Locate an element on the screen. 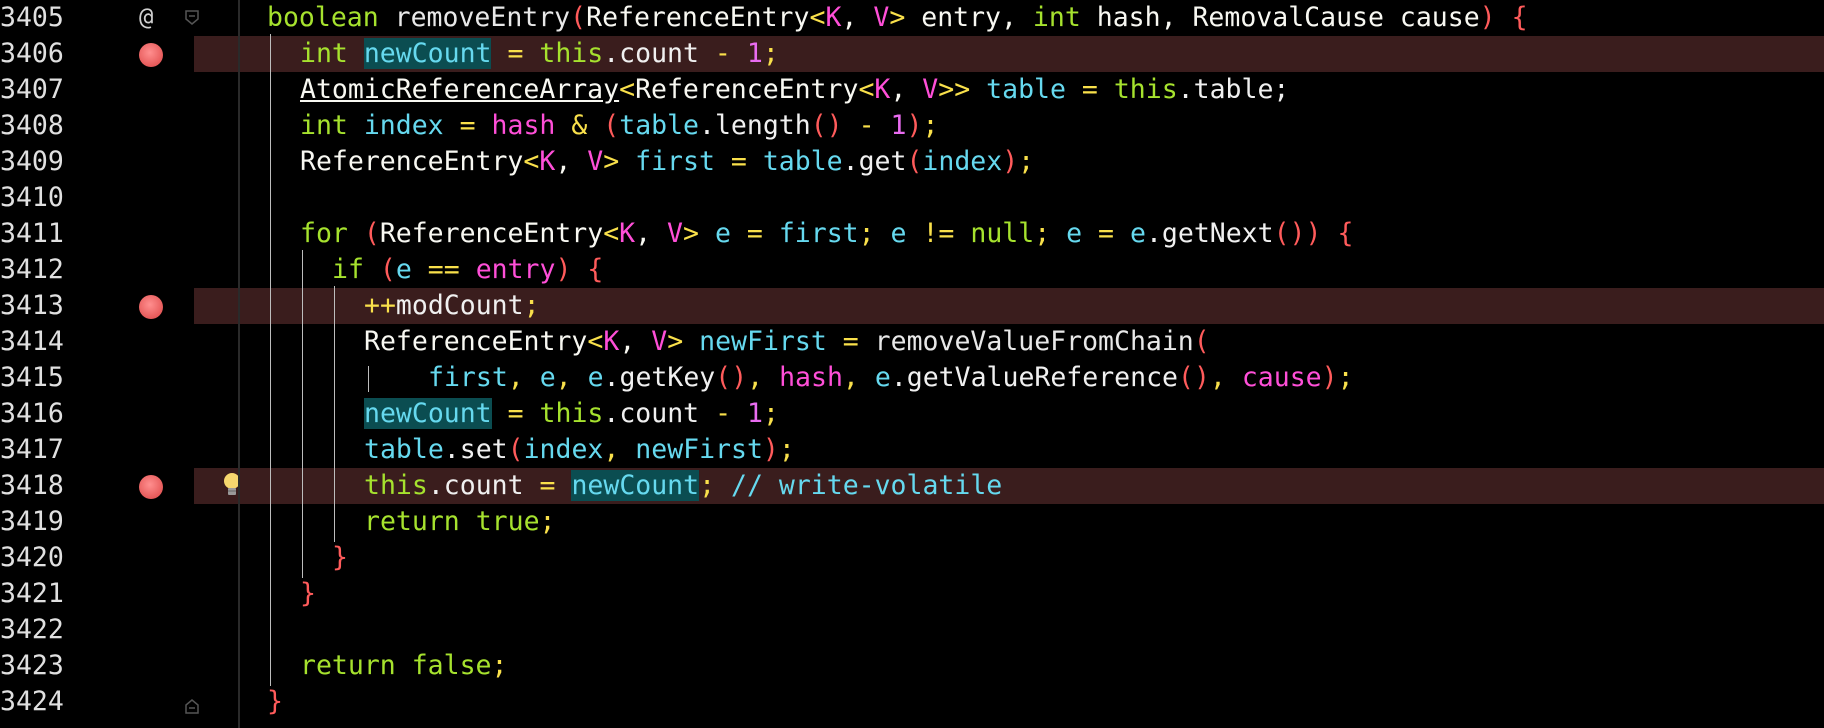 The width and height of the screenshot is (1824, 728). line-number: 3408 is located at coordinates (32, 126).